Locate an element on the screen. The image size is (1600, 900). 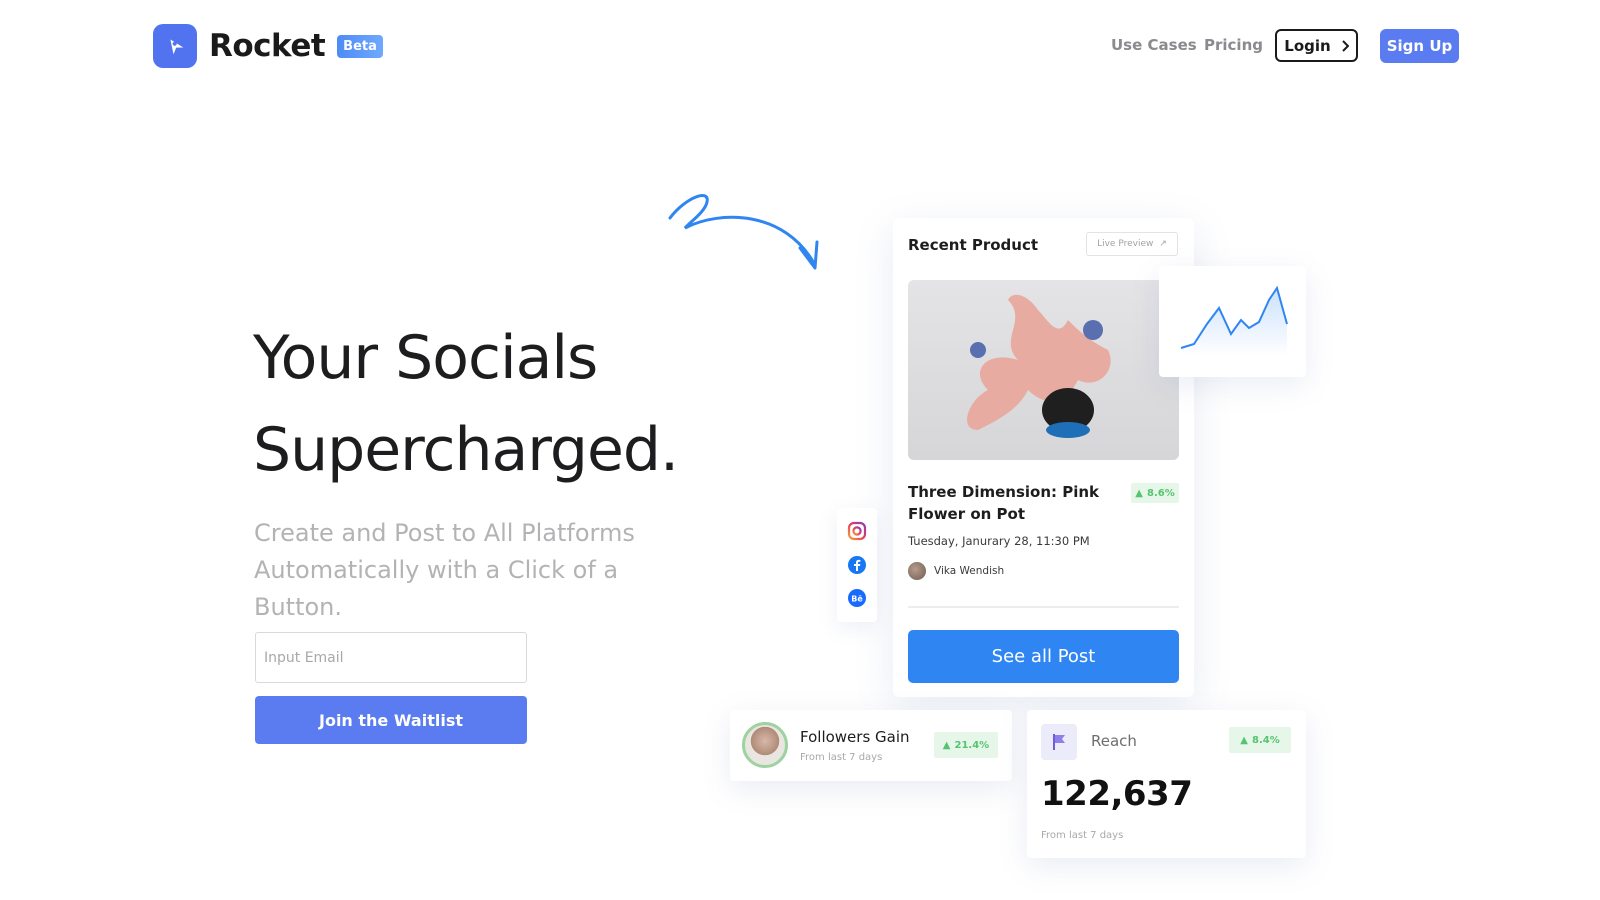
card-title: Recent Product is located at coordinates (973, 245).